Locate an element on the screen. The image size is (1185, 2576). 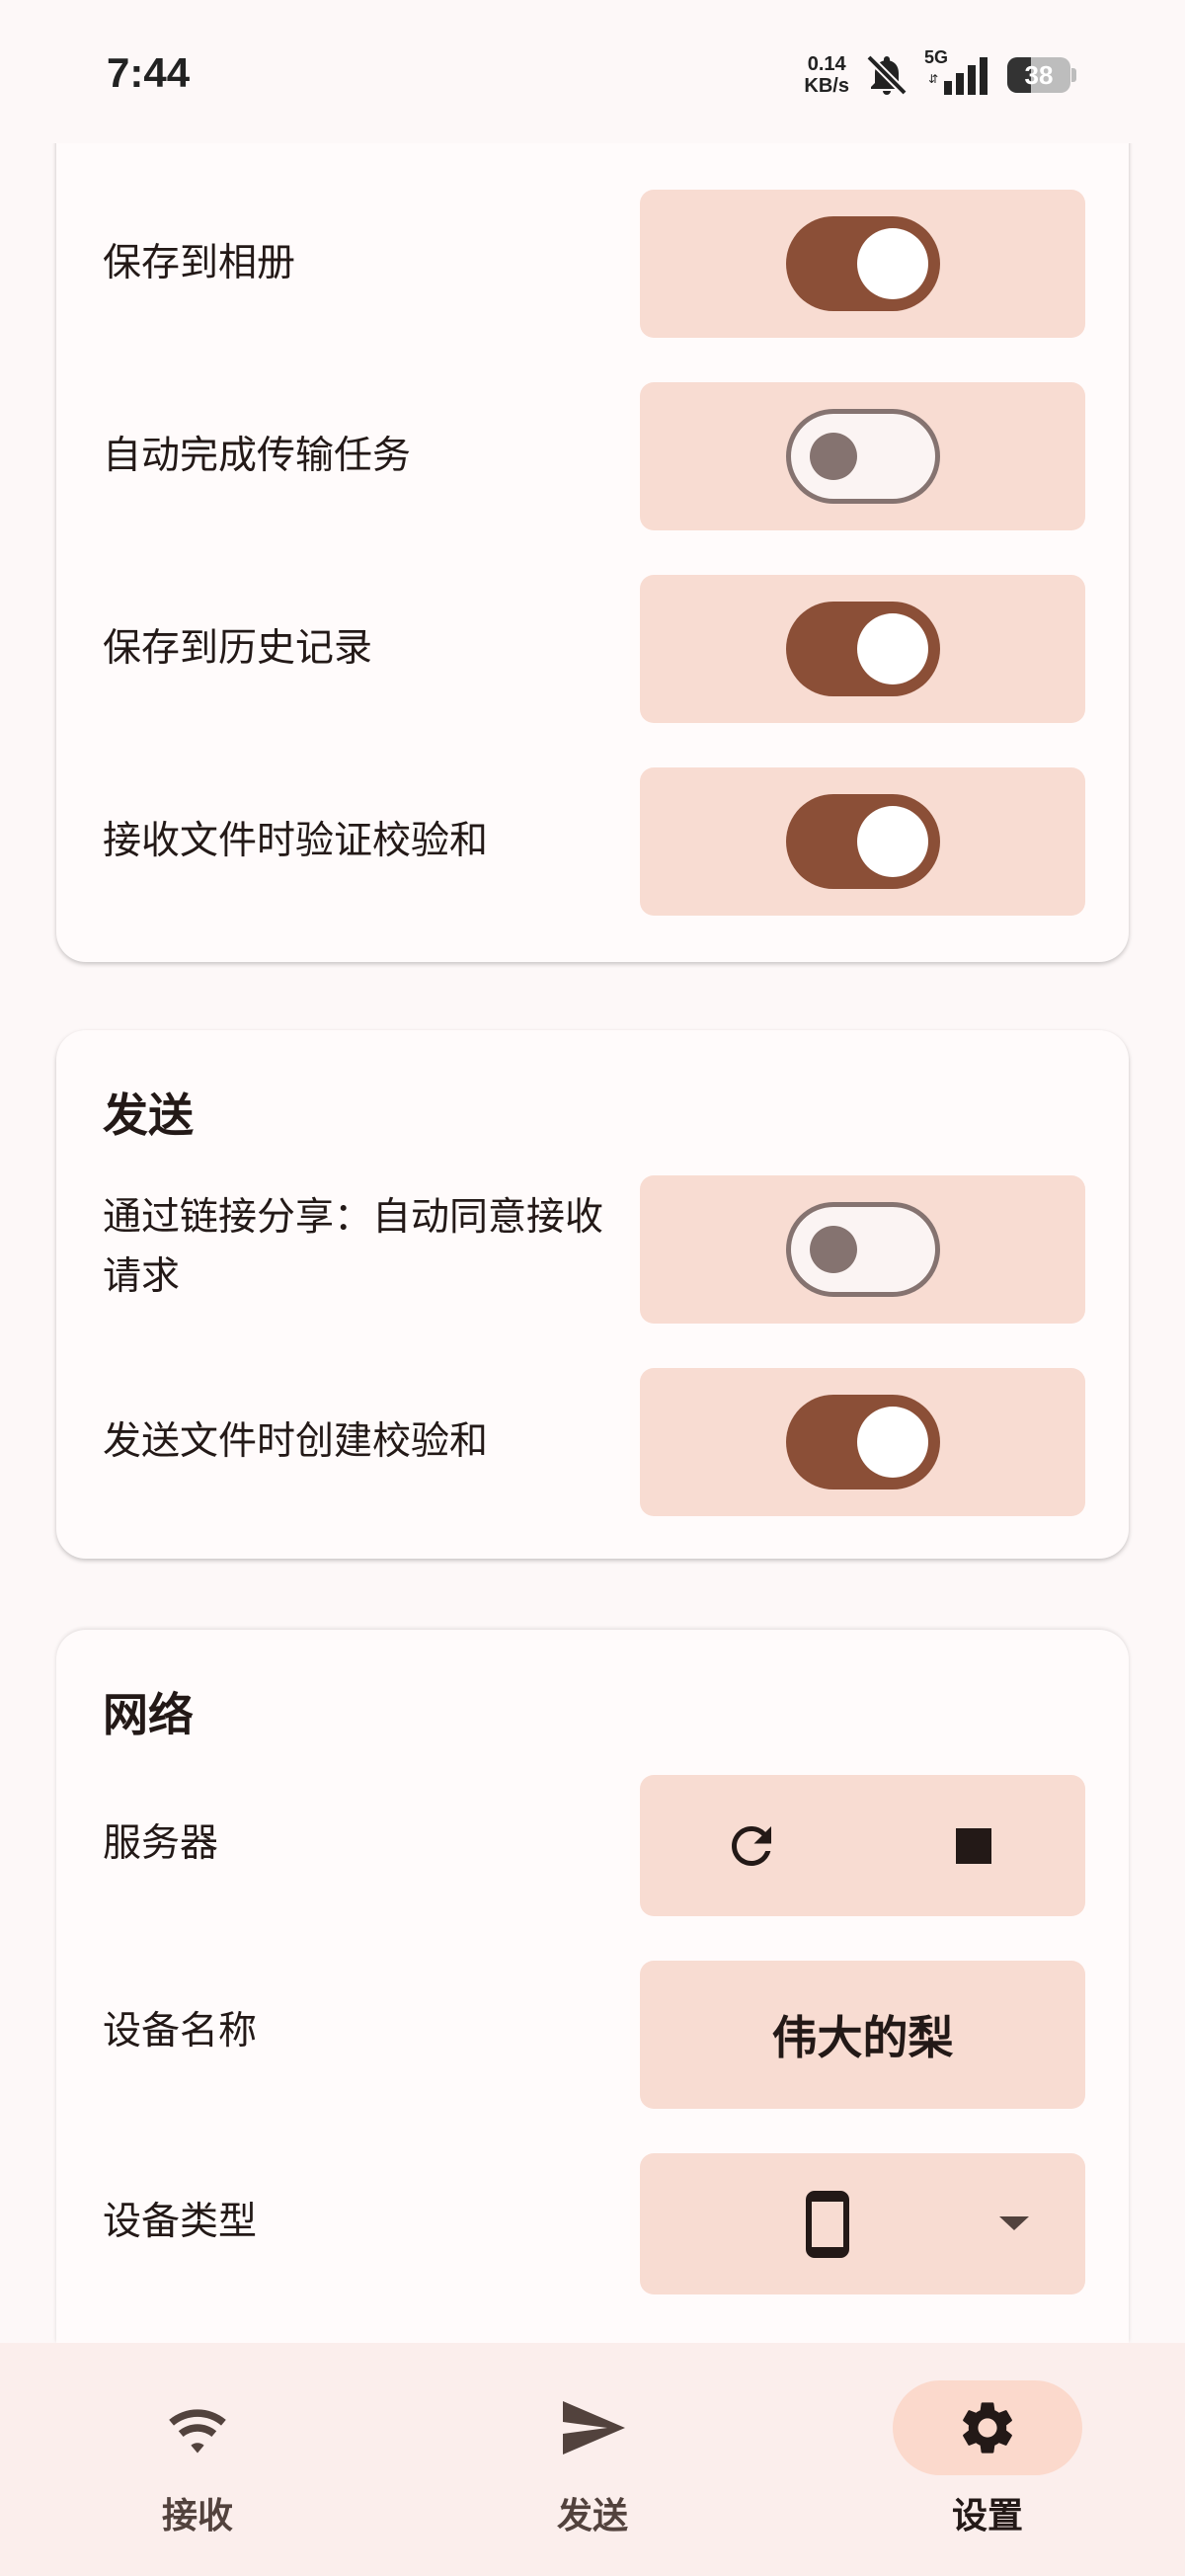
setting-box-save-to-gallery is located at coordinates (863, 264).